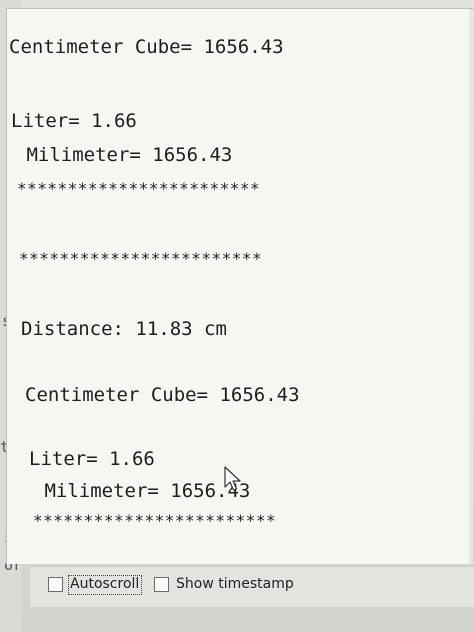  What do you see at coordinates (55, 584) in the screenshot?
I see `autoscroll-checkbox` at bounding box center [55, 584].